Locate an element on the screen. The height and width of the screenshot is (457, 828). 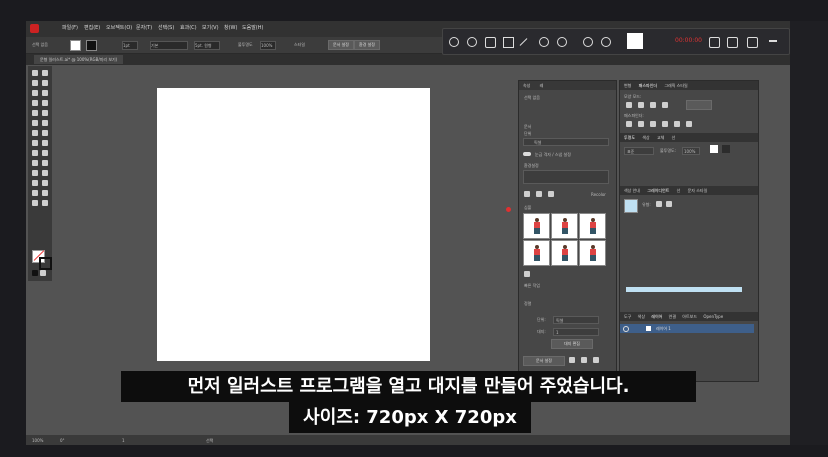
tab-char-style: 문자 스타일 is located at coordinates (698, 190).